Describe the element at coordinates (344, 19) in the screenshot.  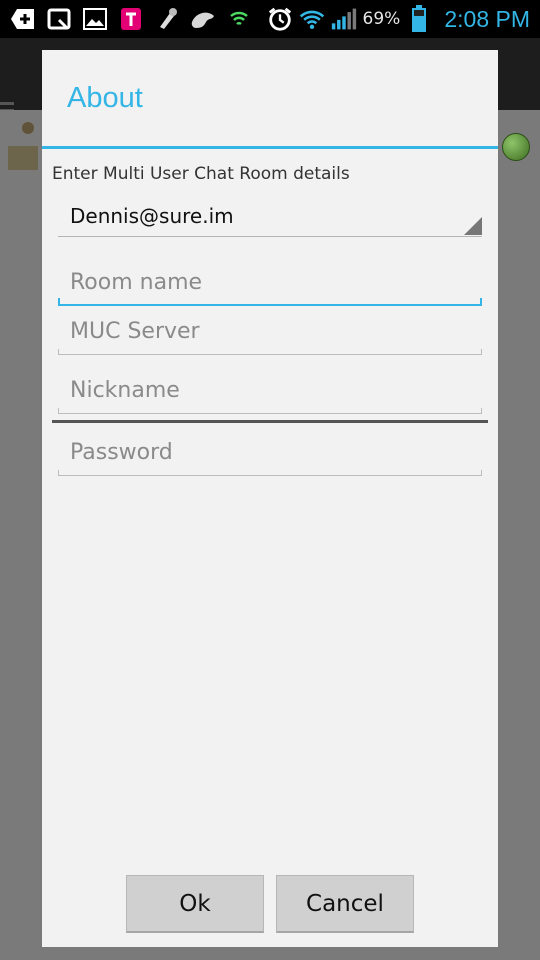
I see `signal-strength-icon` at that location.